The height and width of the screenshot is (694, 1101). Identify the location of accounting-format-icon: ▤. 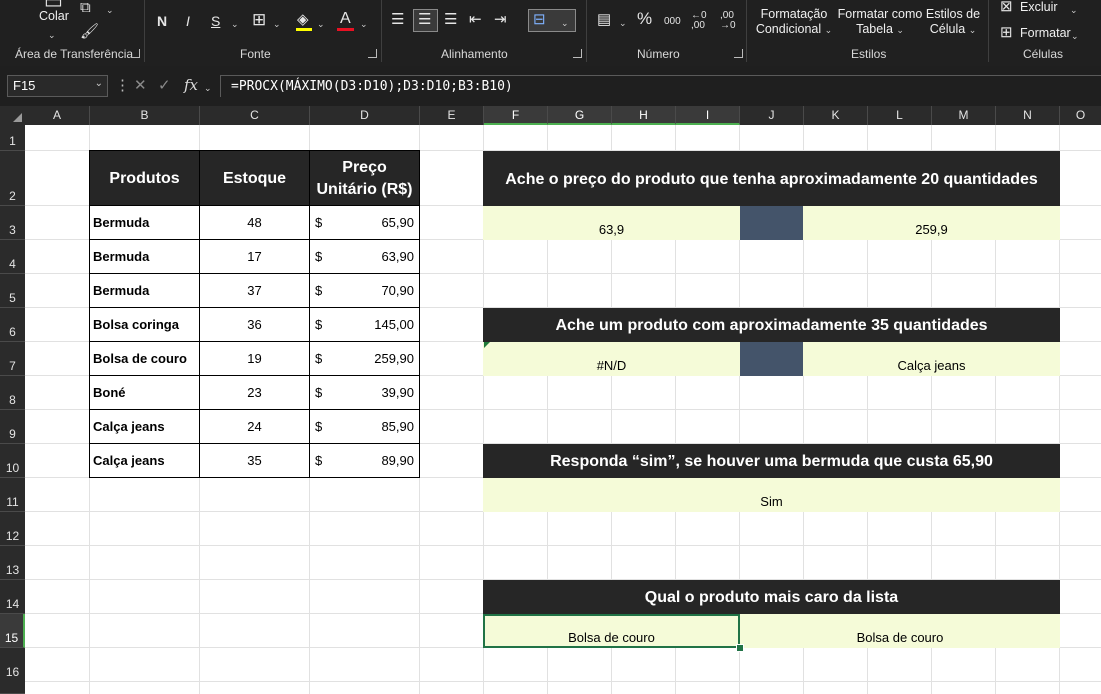
(604, 20).